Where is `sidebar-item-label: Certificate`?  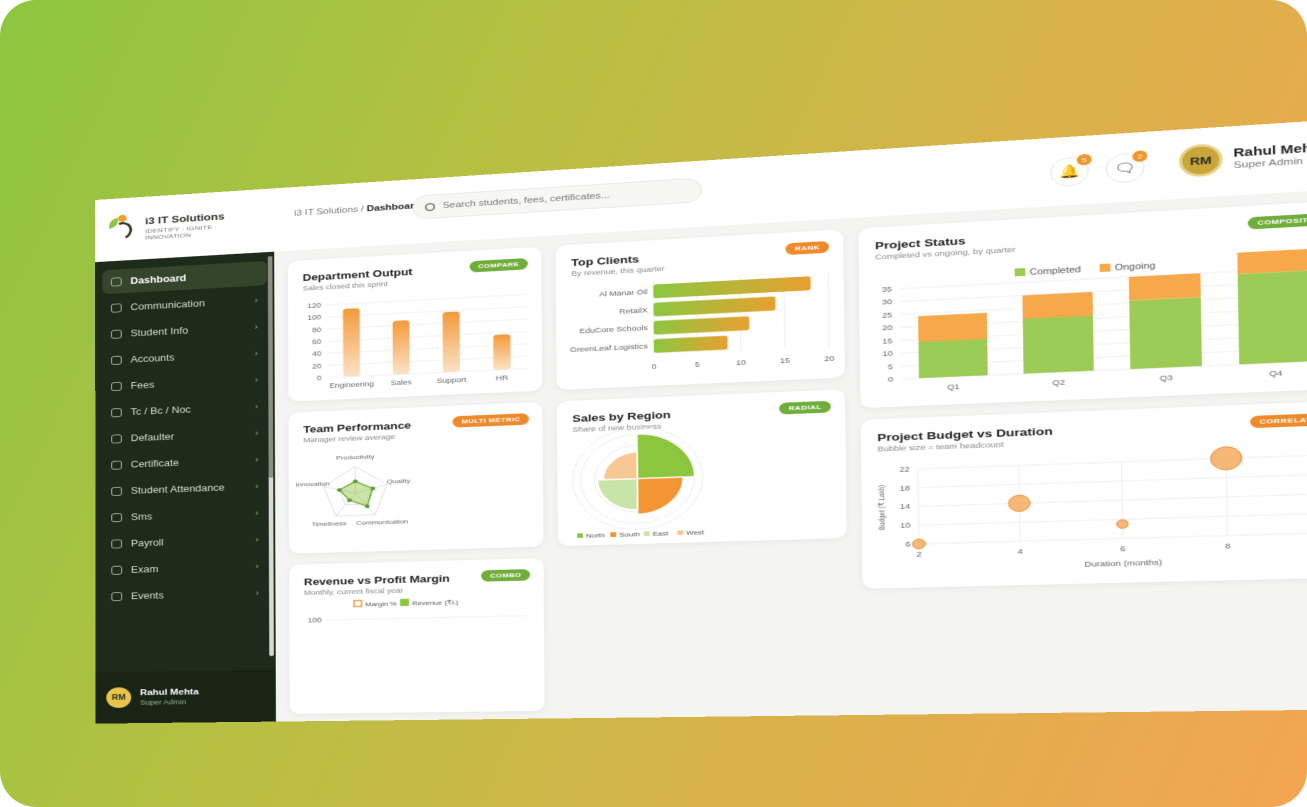
sidebar-item-label: Certificate is located at coordinates (154, 463).